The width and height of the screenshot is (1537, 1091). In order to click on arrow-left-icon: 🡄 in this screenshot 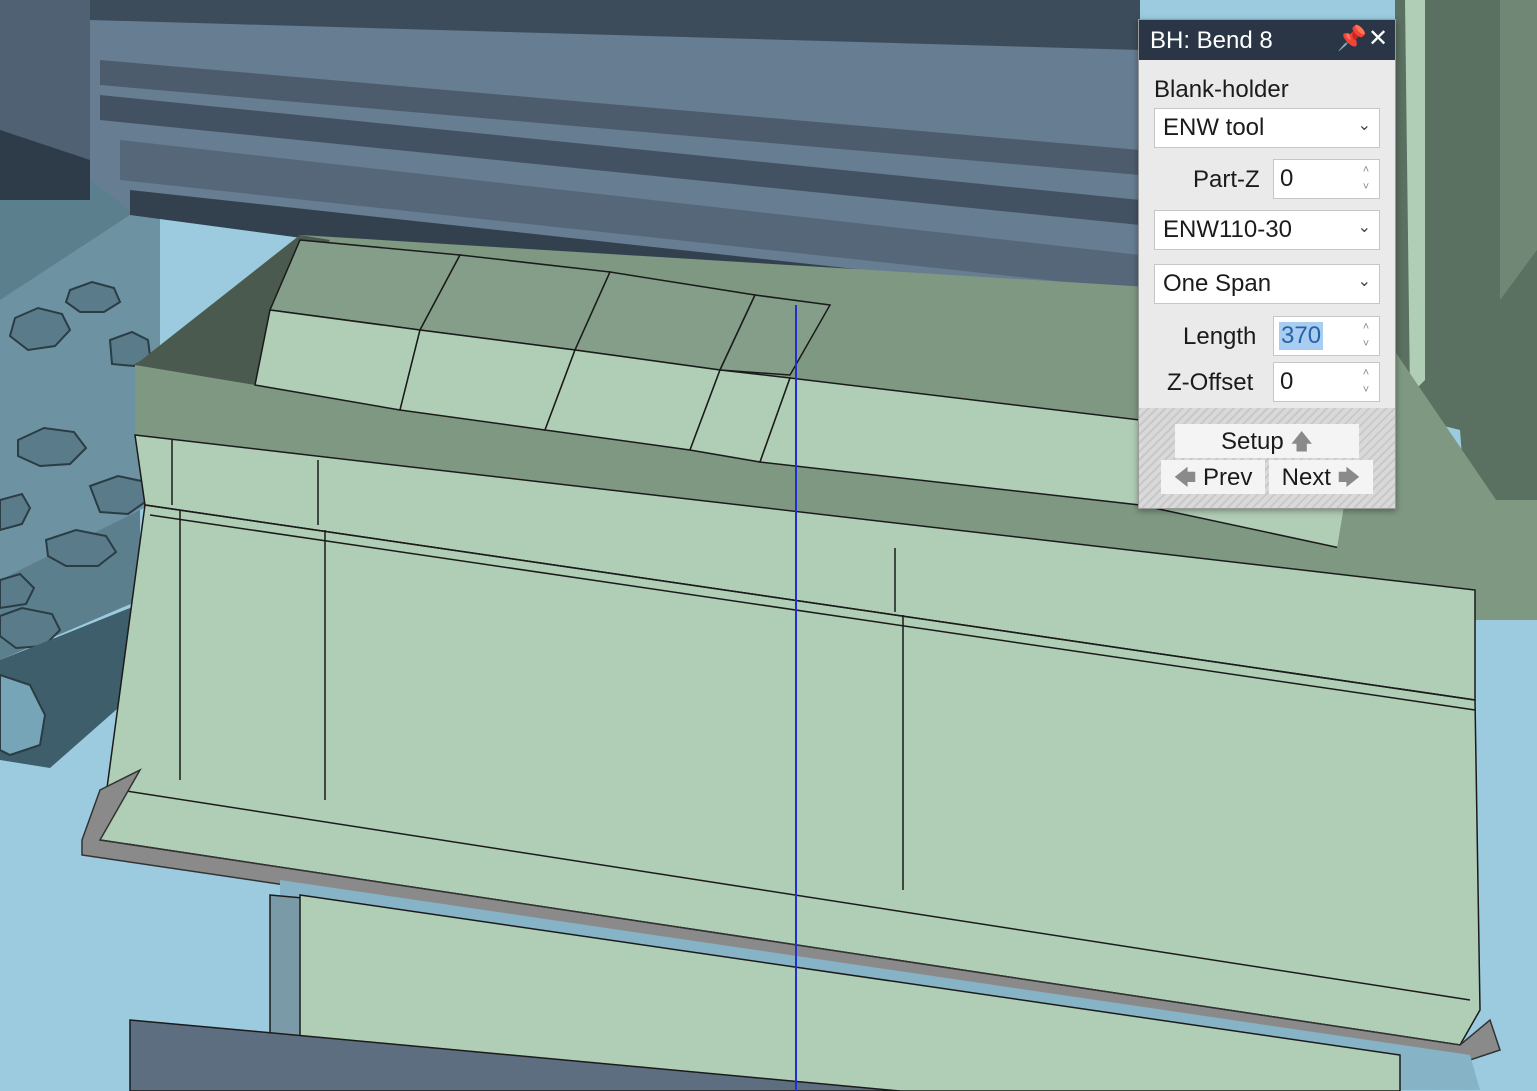, I will do `click(1185, 477)`.